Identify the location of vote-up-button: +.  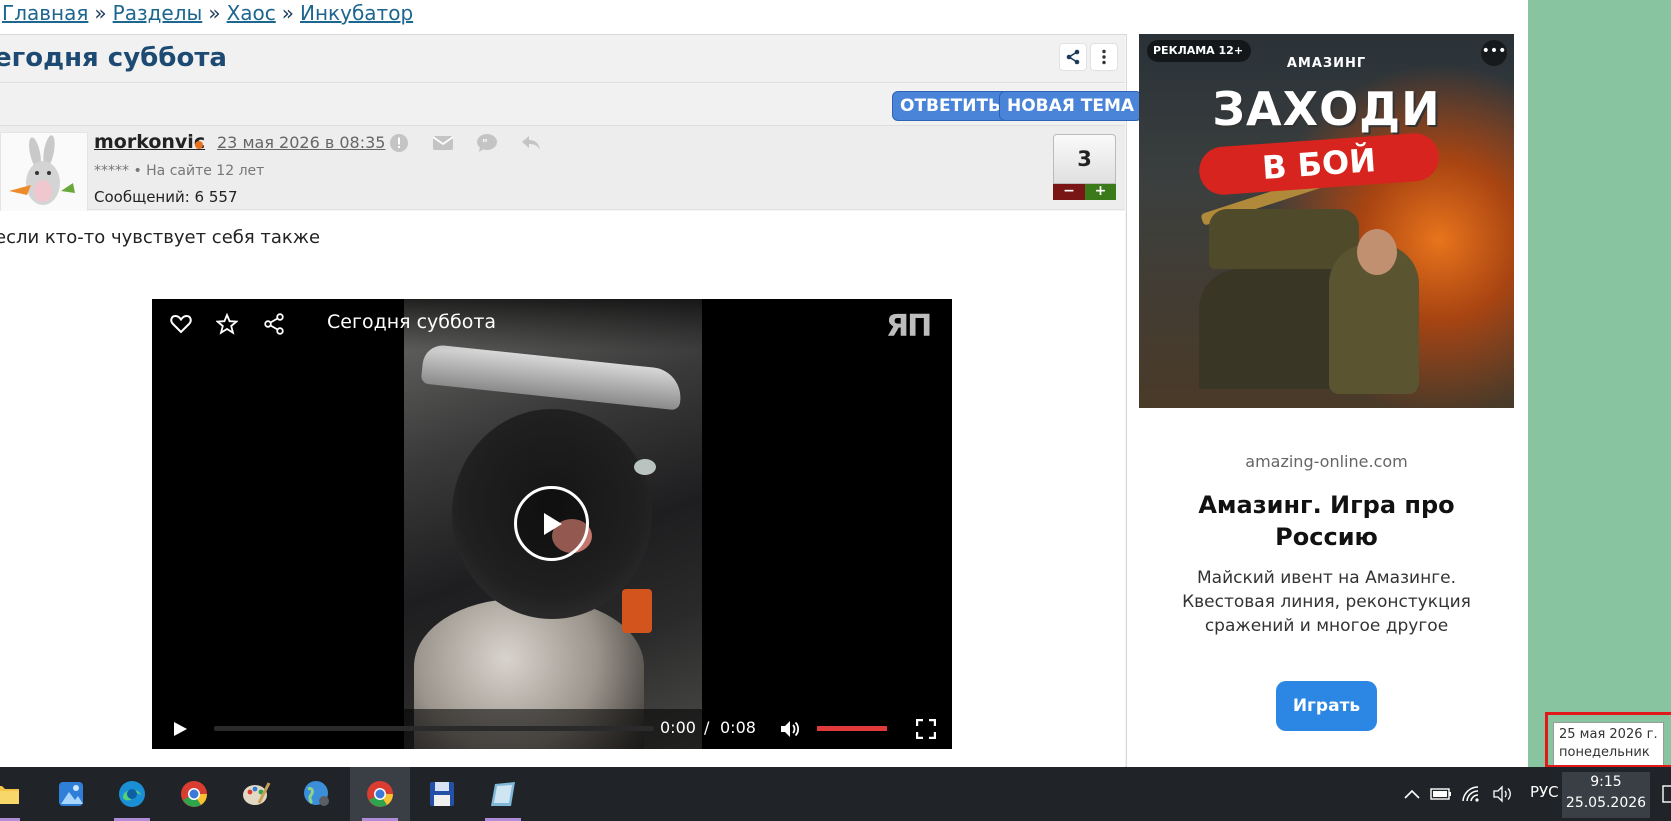
(1100, 192).